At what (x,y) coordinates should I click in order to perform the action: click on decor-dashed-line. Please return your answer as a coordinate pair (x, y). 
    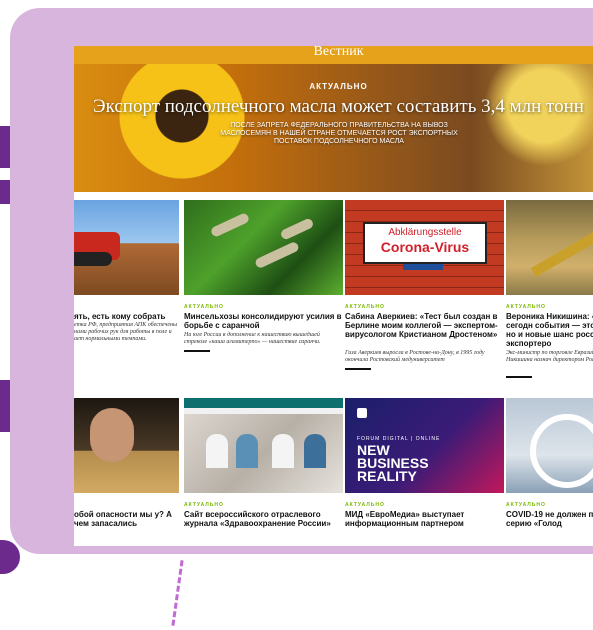
    Looking at the image, I should click on (177, 593).